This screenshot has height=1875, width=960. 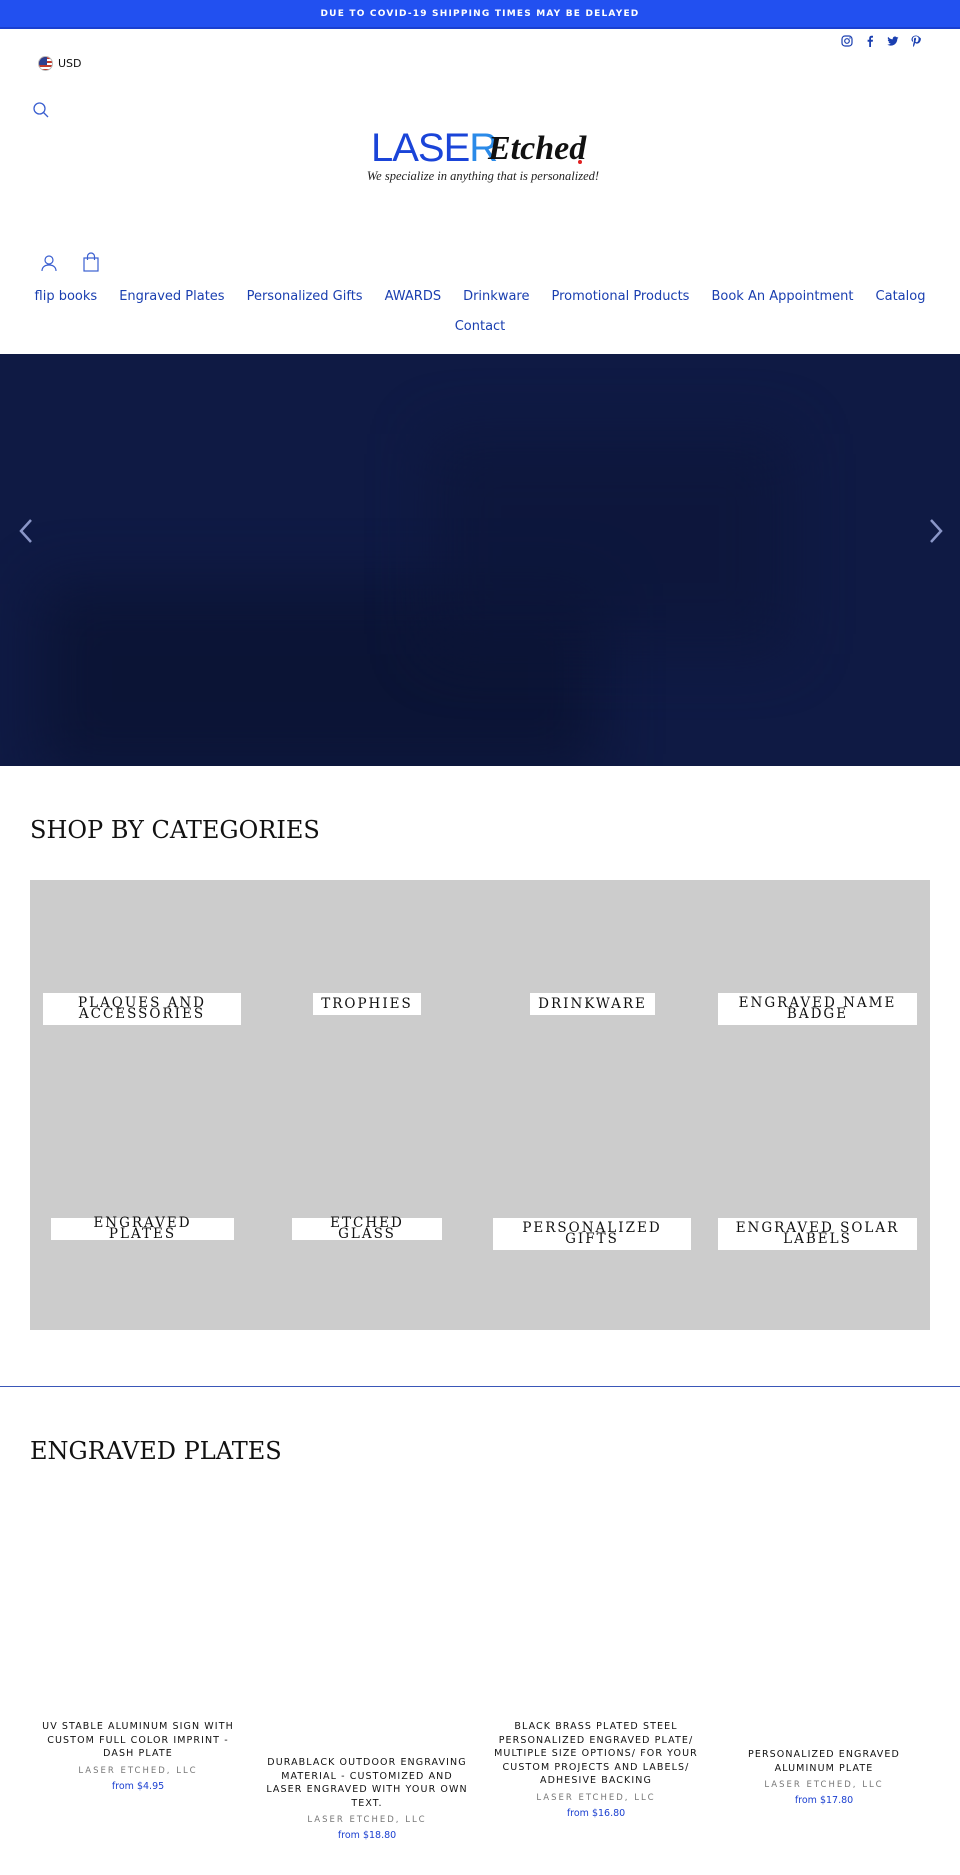 I want to click on nav-item-catalog: Catalog, so click(x=901, y=296).